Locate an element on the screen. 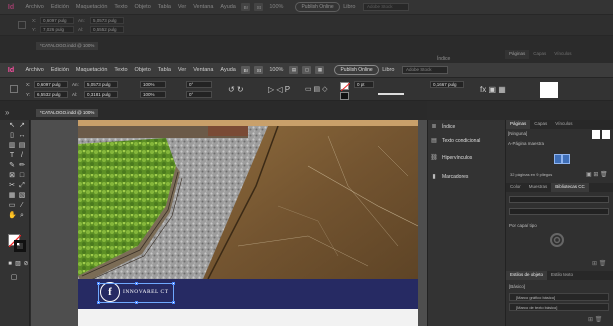 Image resolution: width=613 pixels, height=326 pixels. panel-index: ≣ Índice is located at coordinates (467, 127).